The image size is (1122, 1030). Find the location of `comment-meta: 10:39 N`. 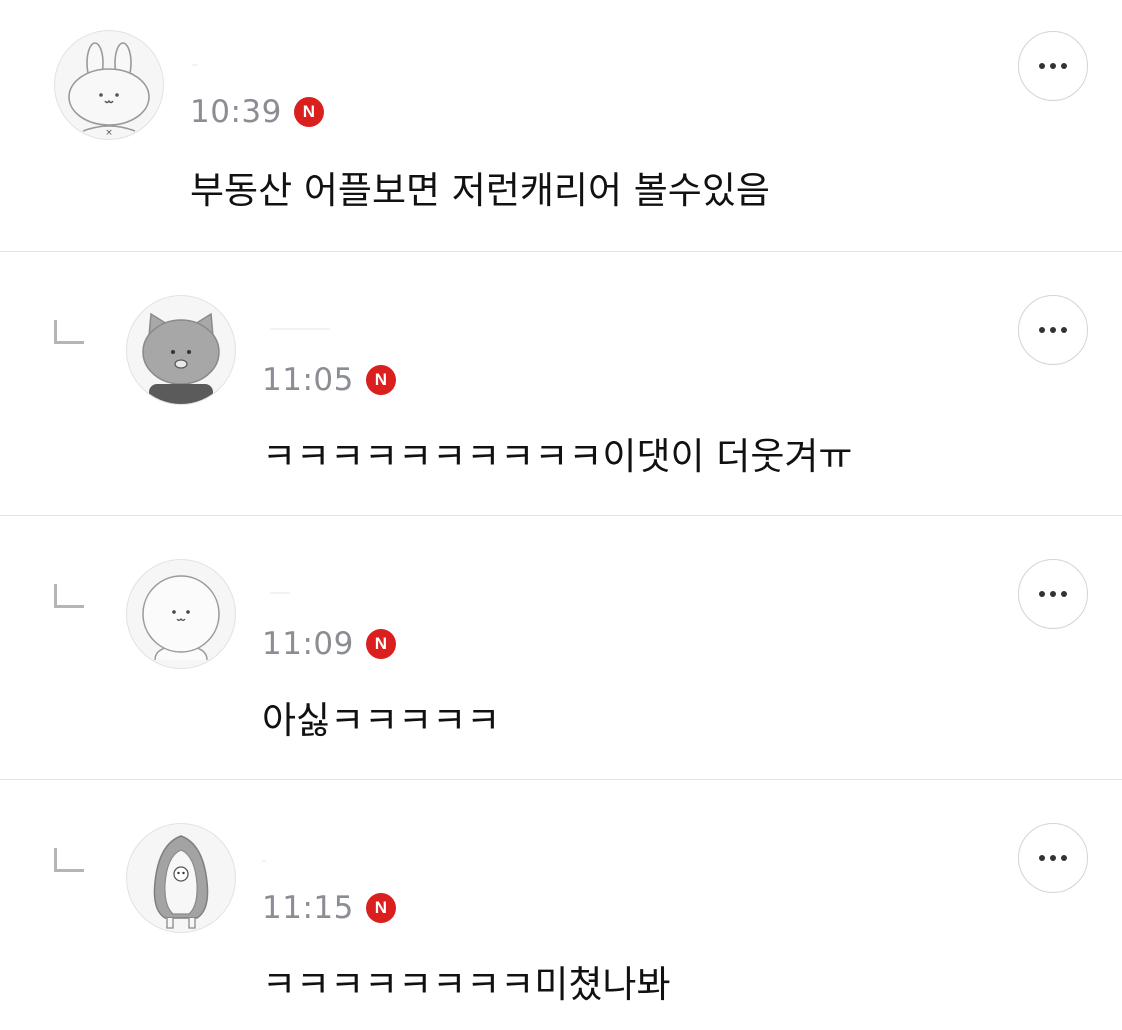

comment-meta: 10:39 N is located at coordinates (257, 112).